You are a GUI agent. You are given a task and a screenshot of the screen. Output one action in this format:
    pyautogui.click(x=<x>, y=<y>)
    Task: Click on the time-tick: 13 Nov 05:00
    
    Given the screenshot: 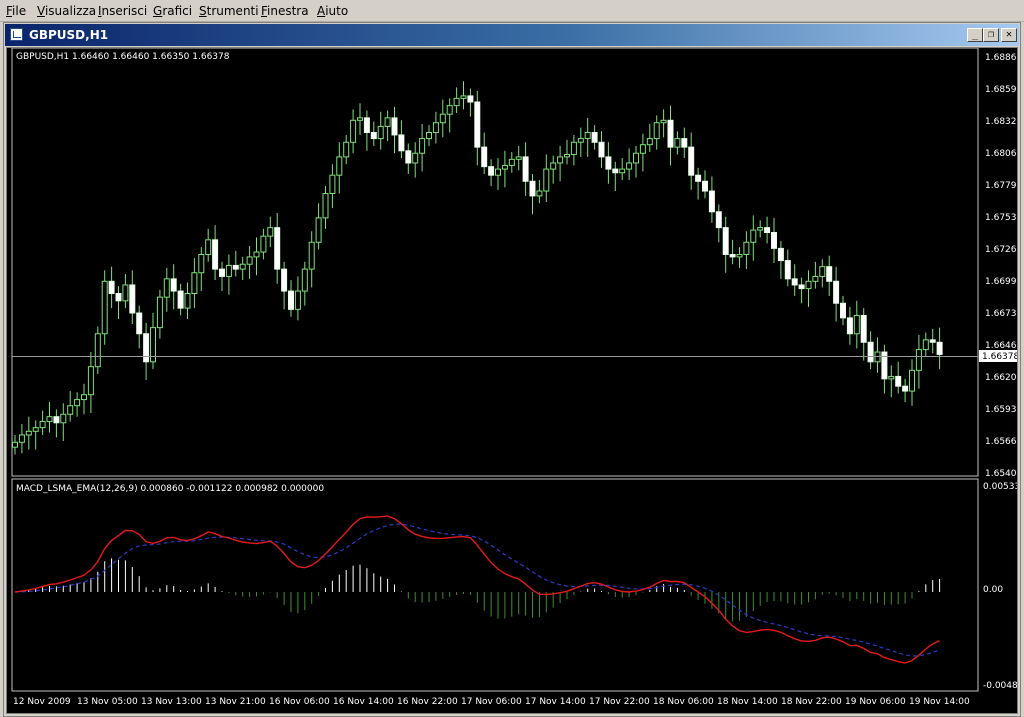 What is the action you would take?
    pyautogui.click(x=107, y=702)
    